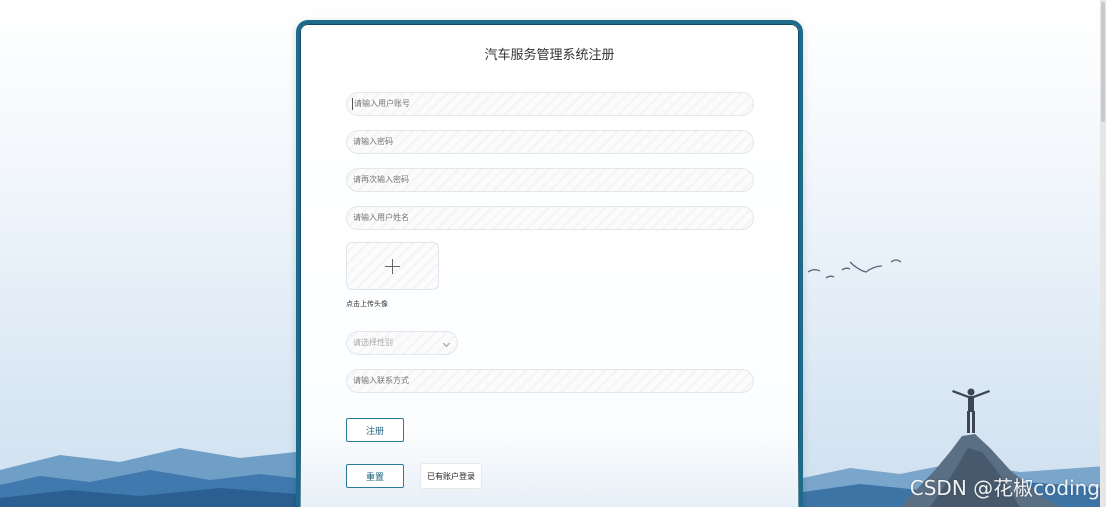 This screenshot has width=1106, height=507. What do you see at coordinates (375, 476) in the screenshot?
I see `reset-button: 重置` at bounding box center [375, 476].